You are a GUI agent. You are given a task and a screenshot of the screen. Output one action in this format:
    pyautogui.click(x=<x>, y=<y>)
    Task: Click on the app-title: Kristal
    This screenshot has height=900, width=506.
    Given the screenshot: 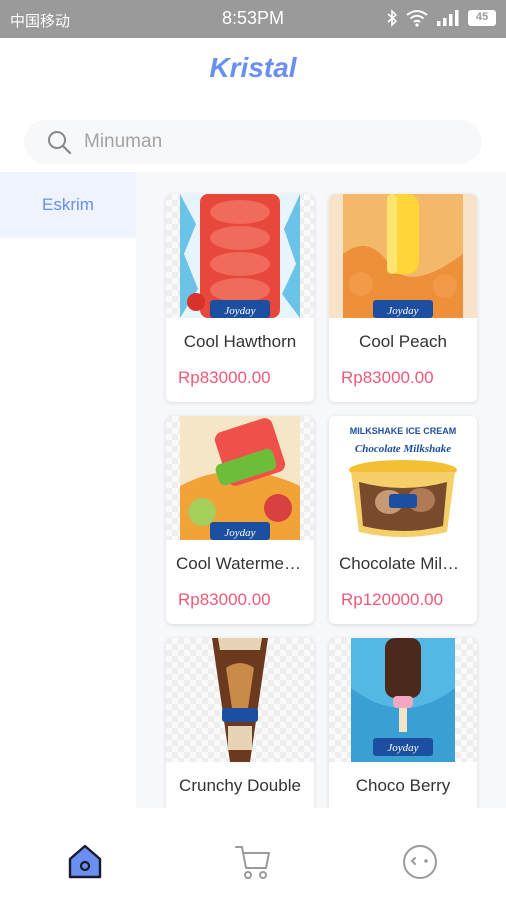 What is the action you would take?
    pyautogui.click(x=253, y=67)
    